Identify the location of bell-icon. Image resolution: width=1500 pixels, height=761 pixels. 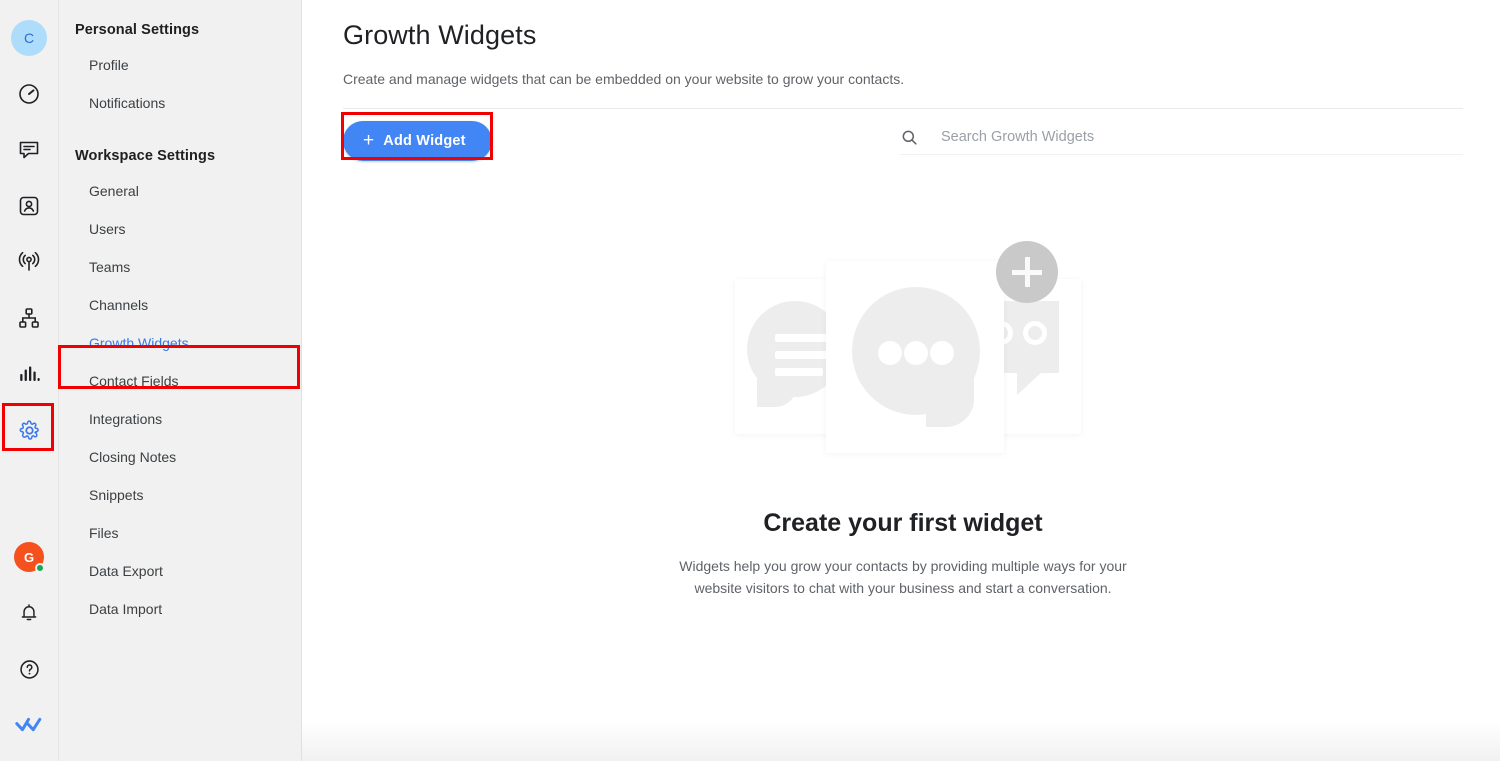
(29, 613).